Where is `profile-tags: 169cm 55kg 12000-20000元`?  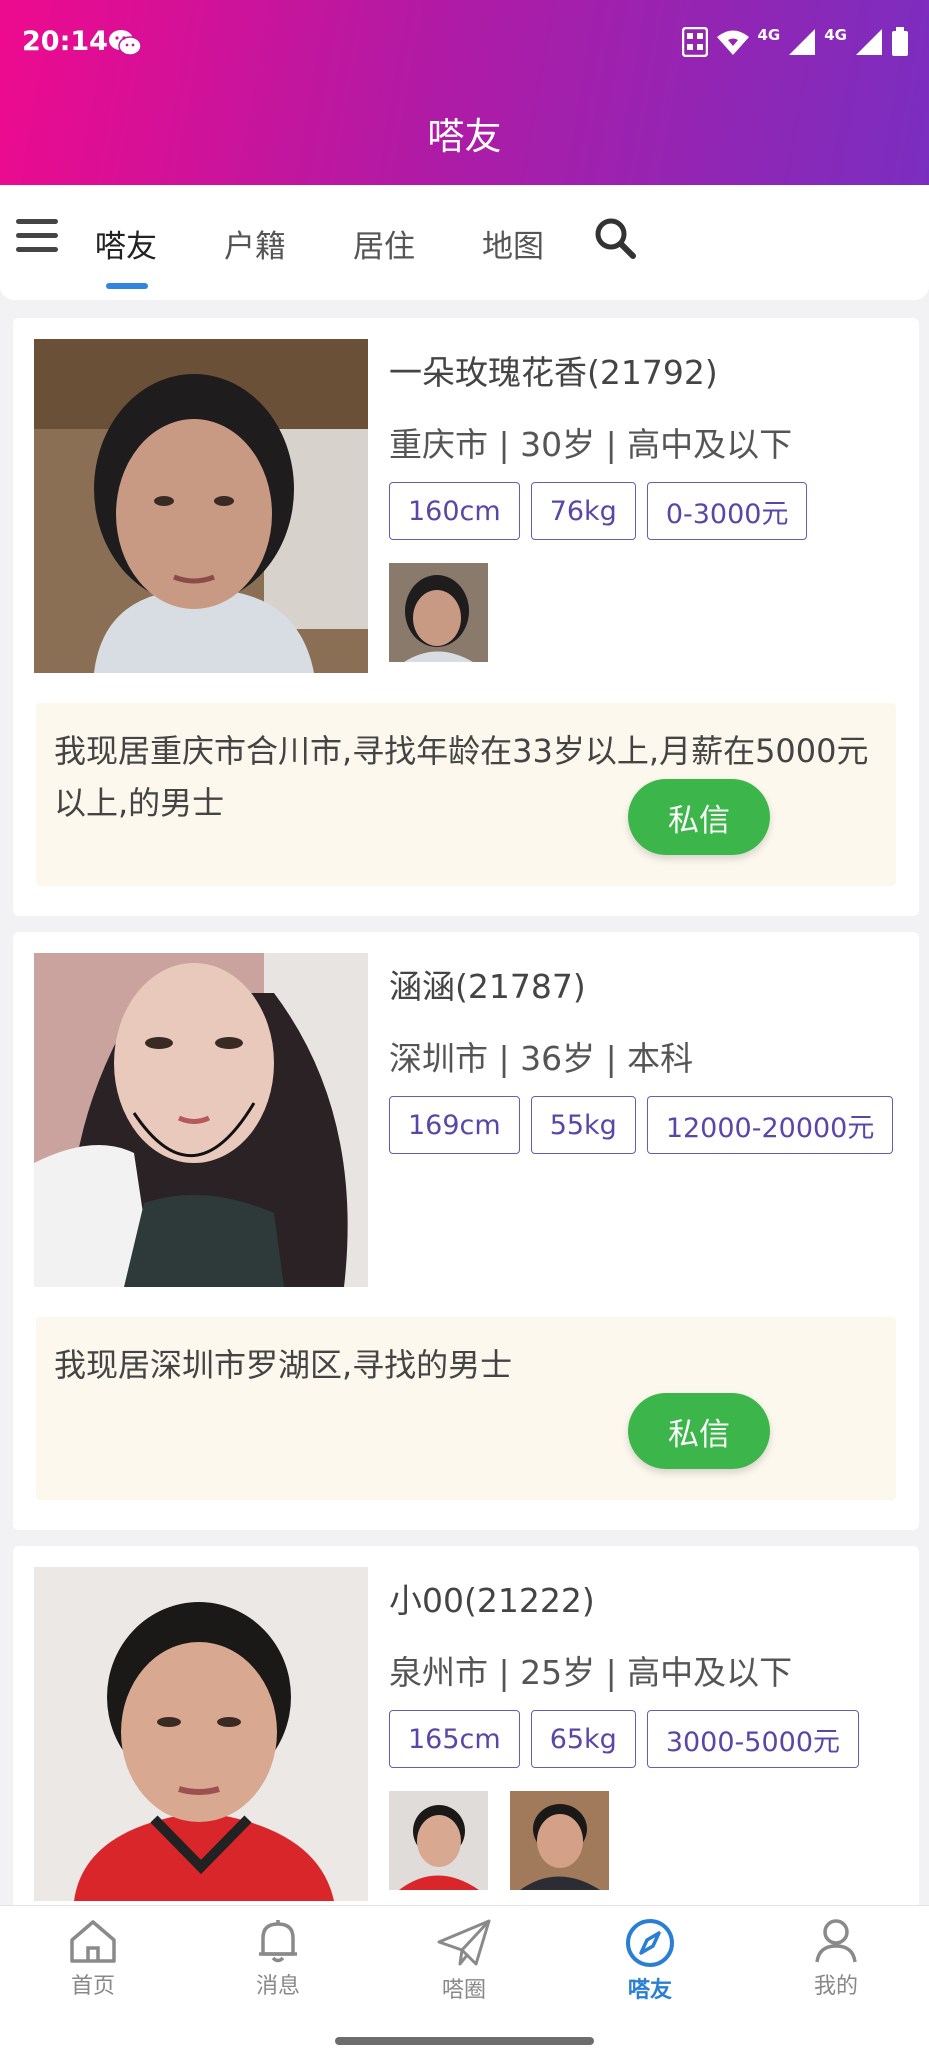 profile-tags: 169cm 55kg 12000-20000元 is located at coordinates (641, 1125).